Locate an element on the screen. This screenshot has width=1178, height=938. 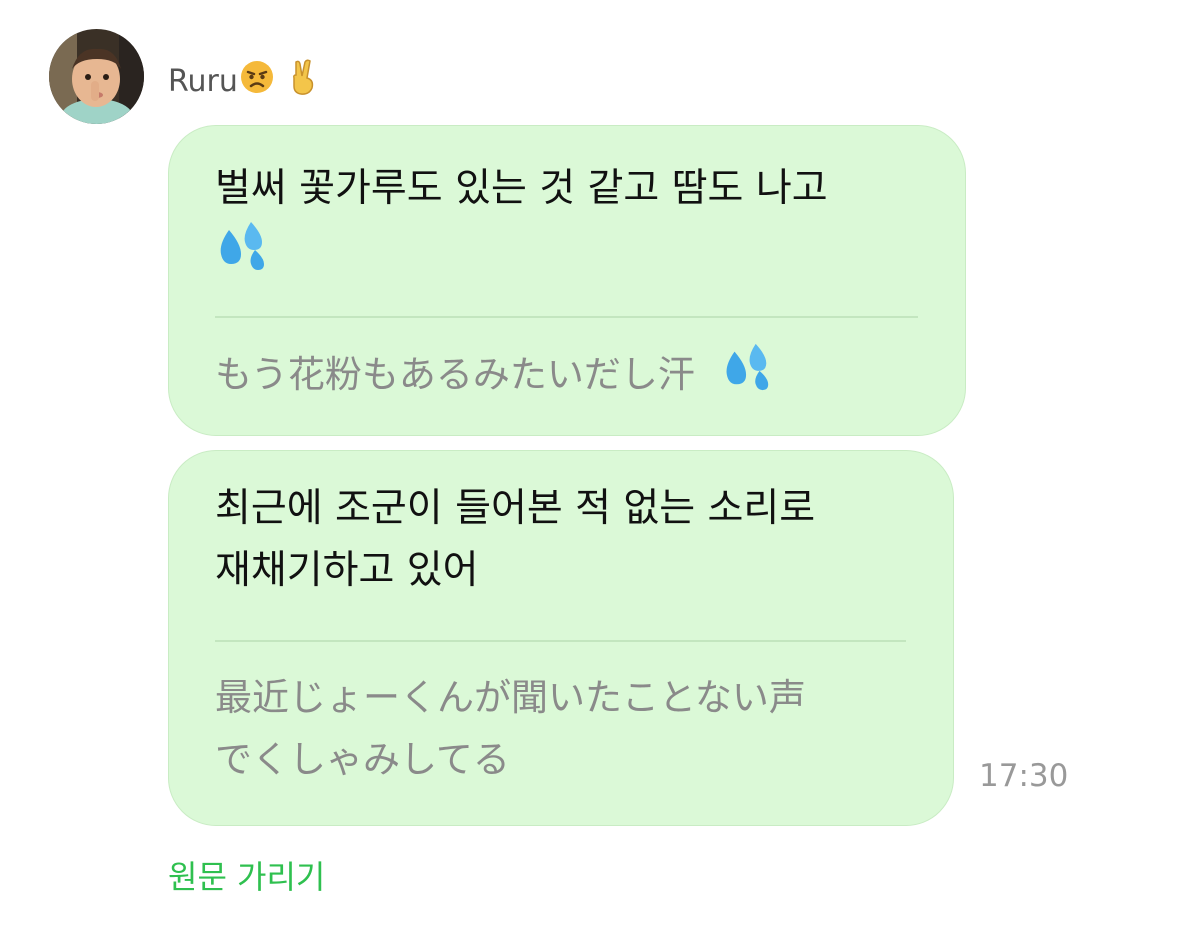
translation-text: もう花粉もあるみたいだし汗 is located at coordinates (495, 376).